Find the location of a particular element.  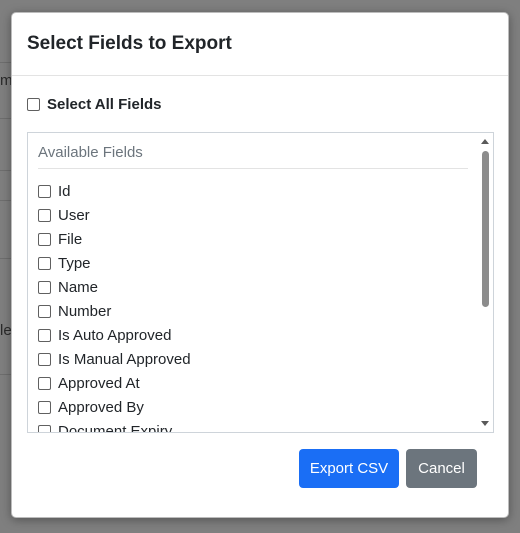

field-item-is-auto-approved: Is Auto Approved is located at coordinates (253, 335).